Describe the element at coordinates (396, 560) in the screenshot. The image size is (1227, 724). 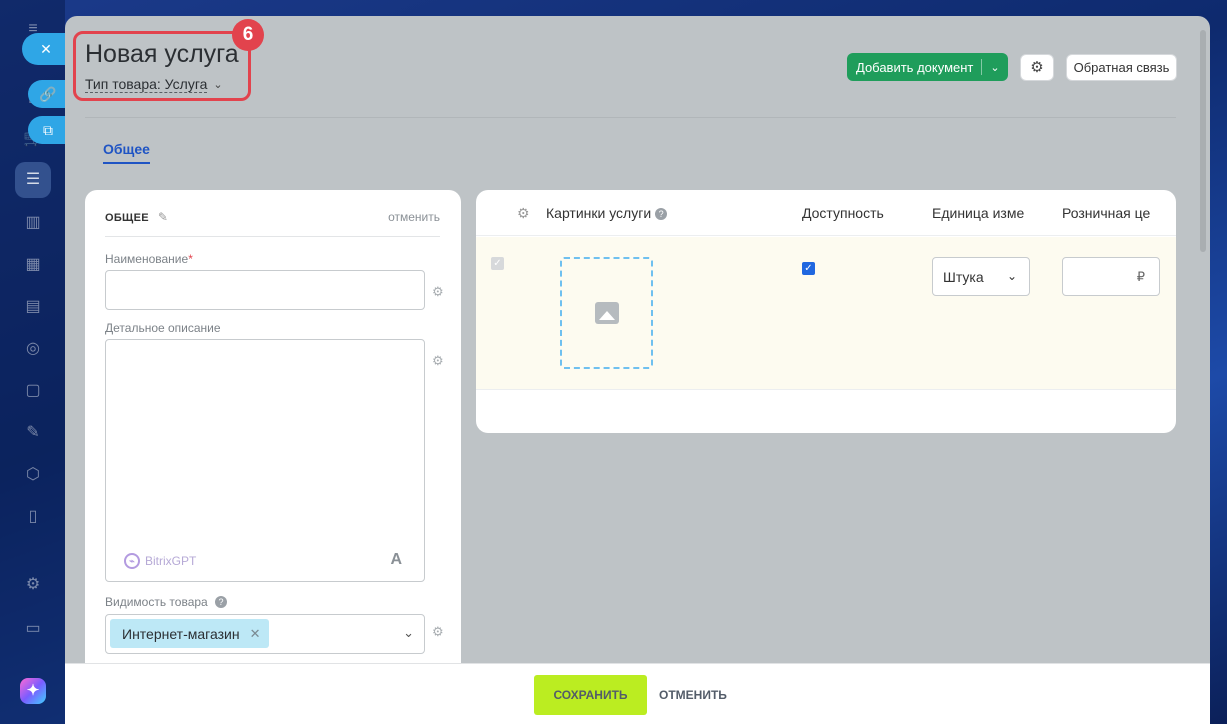
I see `text-format-icon: A` at that location.